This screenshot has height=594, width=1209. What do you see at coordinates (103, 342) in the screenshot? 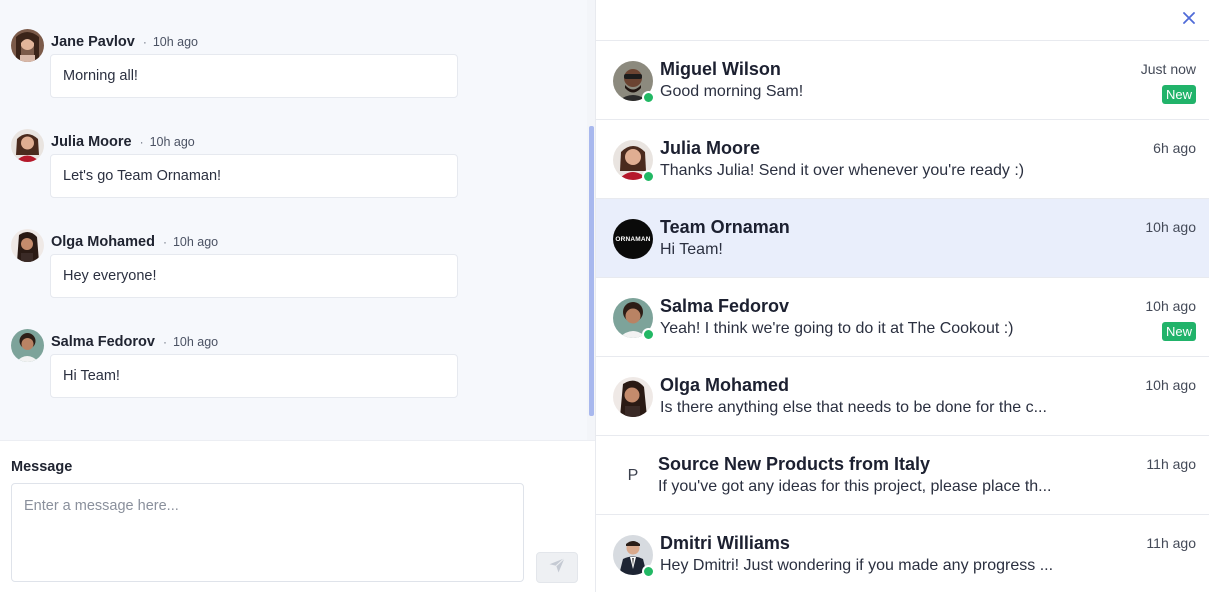
I see `message-author: Salma Fedorov` at bounding box center [103, 342].